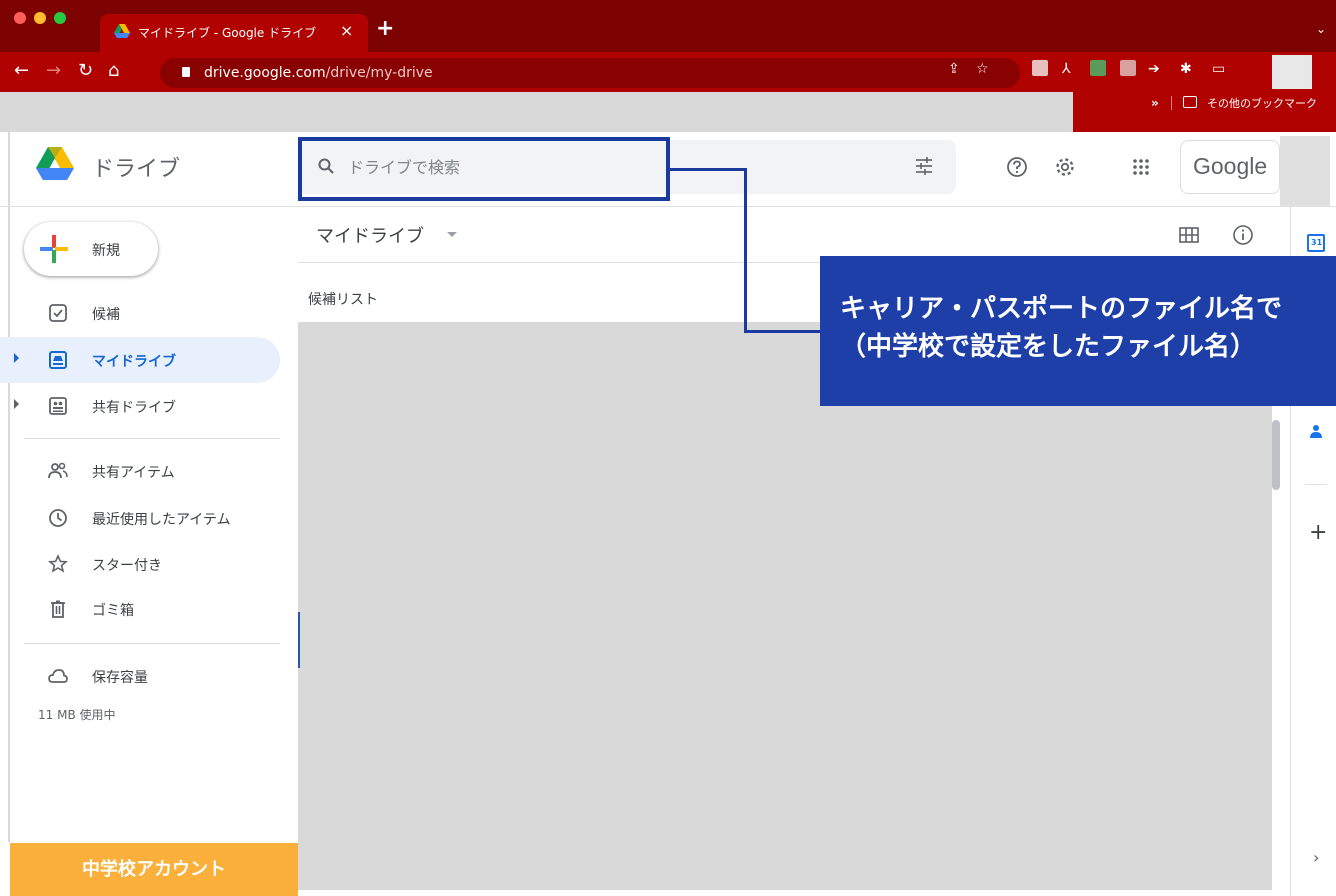  I want to click on bookmarks-area: » その他のブックマーク, so click(1204, 112).